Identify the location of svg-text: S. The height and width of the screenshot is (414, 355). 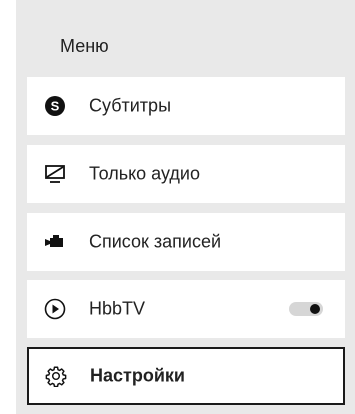
(55, 106).